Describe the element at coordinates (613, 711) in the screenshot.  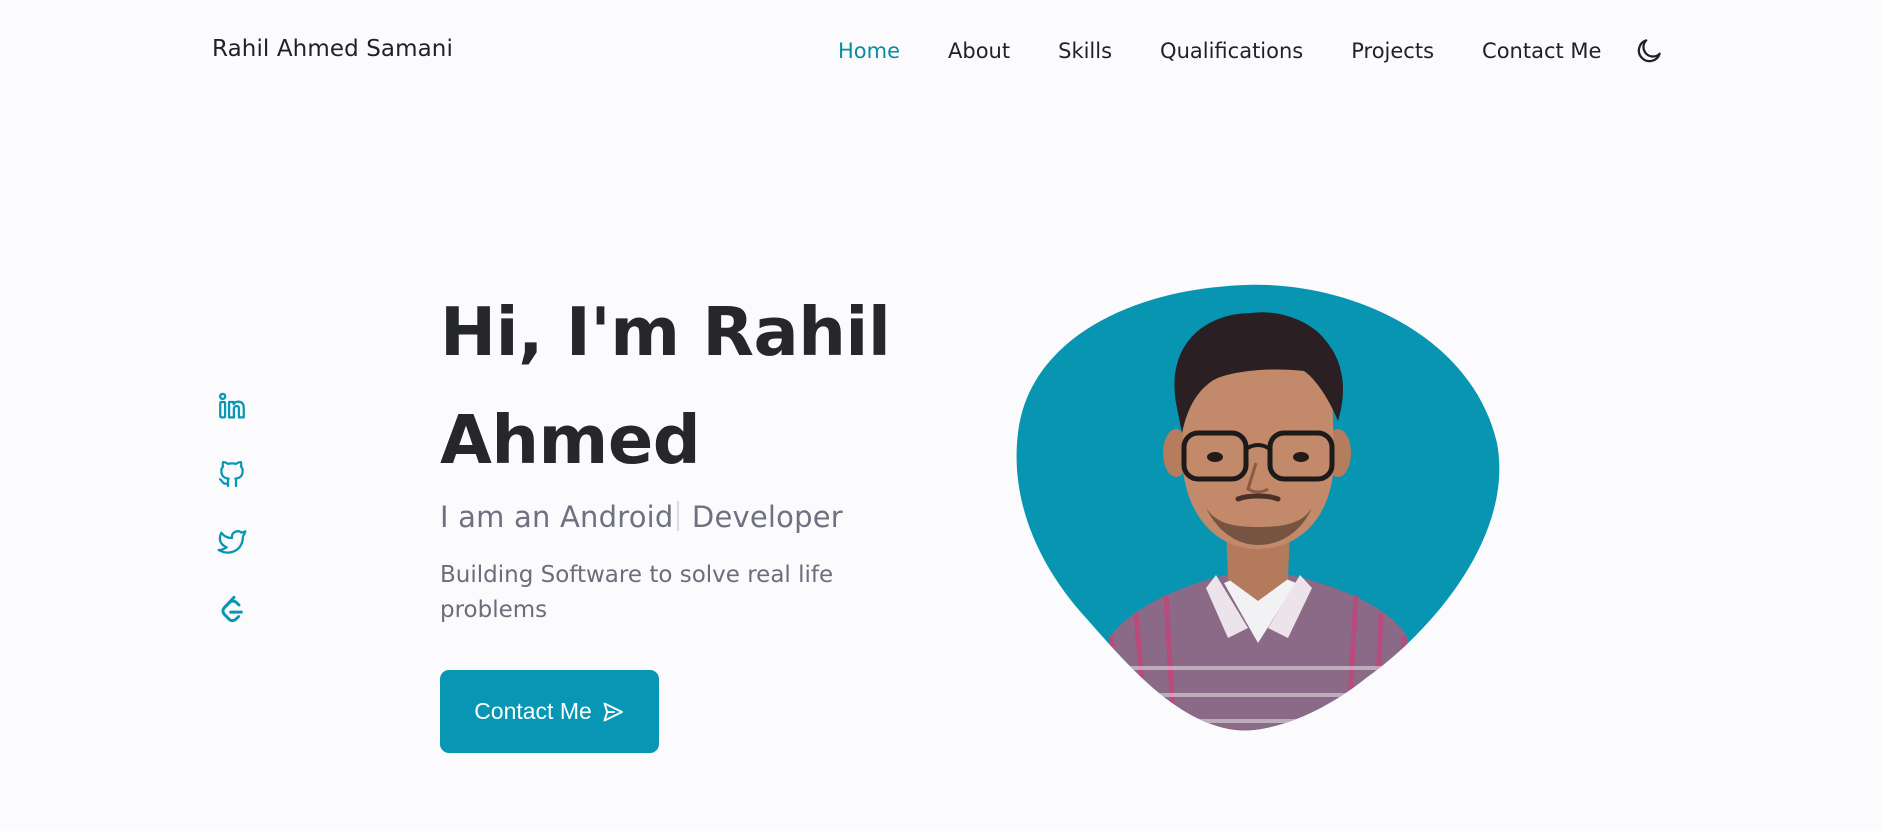
I see `send-icon` at that location.